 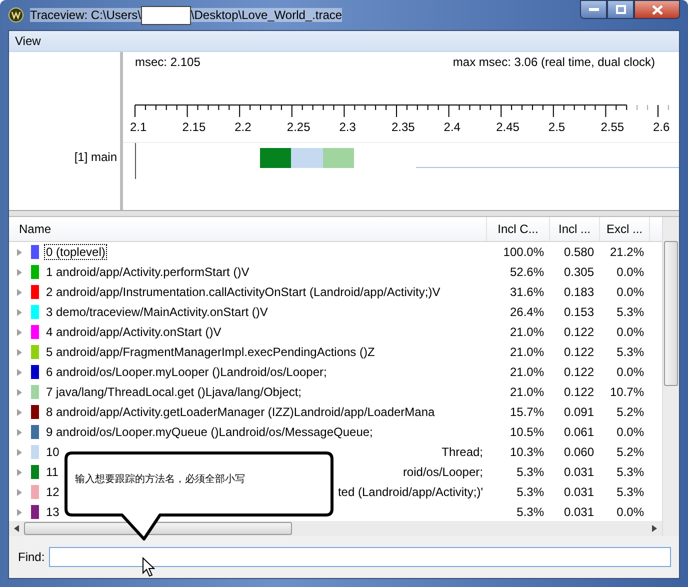 What do you see at coordinates (165, 15) in the screenshot?
I see `redaction-box` at bounding box center [165, 15].